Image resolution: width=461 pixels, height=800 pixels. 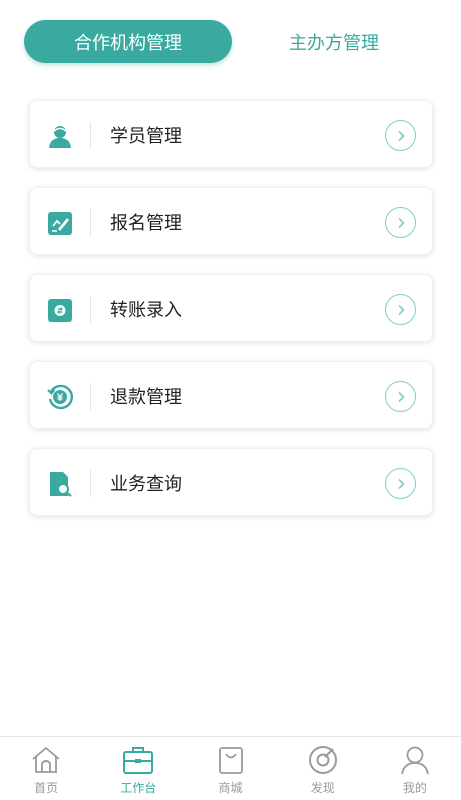 I want to click on menu-item-business-query: 业务查询, so click(x=231, y=482).